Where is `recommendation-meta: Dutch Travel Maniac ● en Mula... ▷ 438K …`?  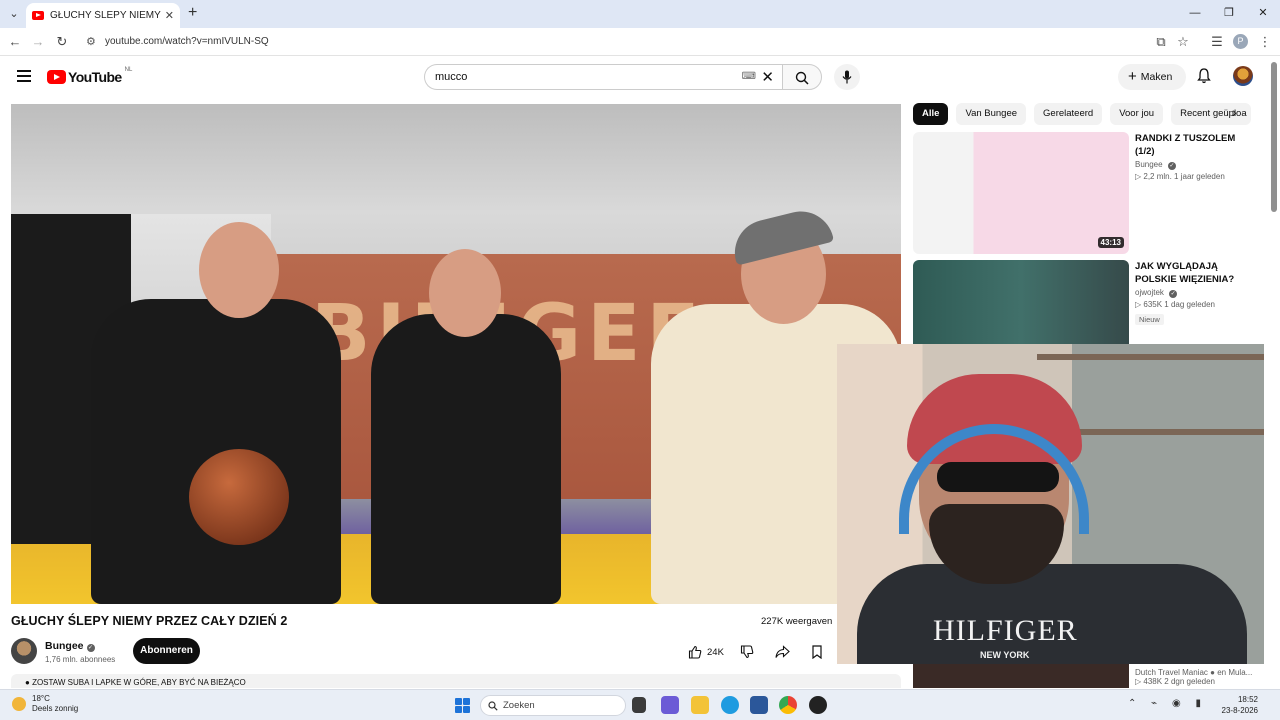
recommendation-meta: Dutch Travel Maniac ● en Mula... ▷ 438K … is located at coordinates (1193, 677).